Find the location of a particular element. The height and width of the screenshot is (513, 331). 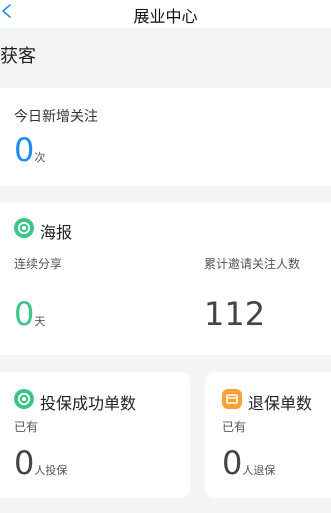

insure-success-unit: 人投保 is located at coordinates (51, 470).